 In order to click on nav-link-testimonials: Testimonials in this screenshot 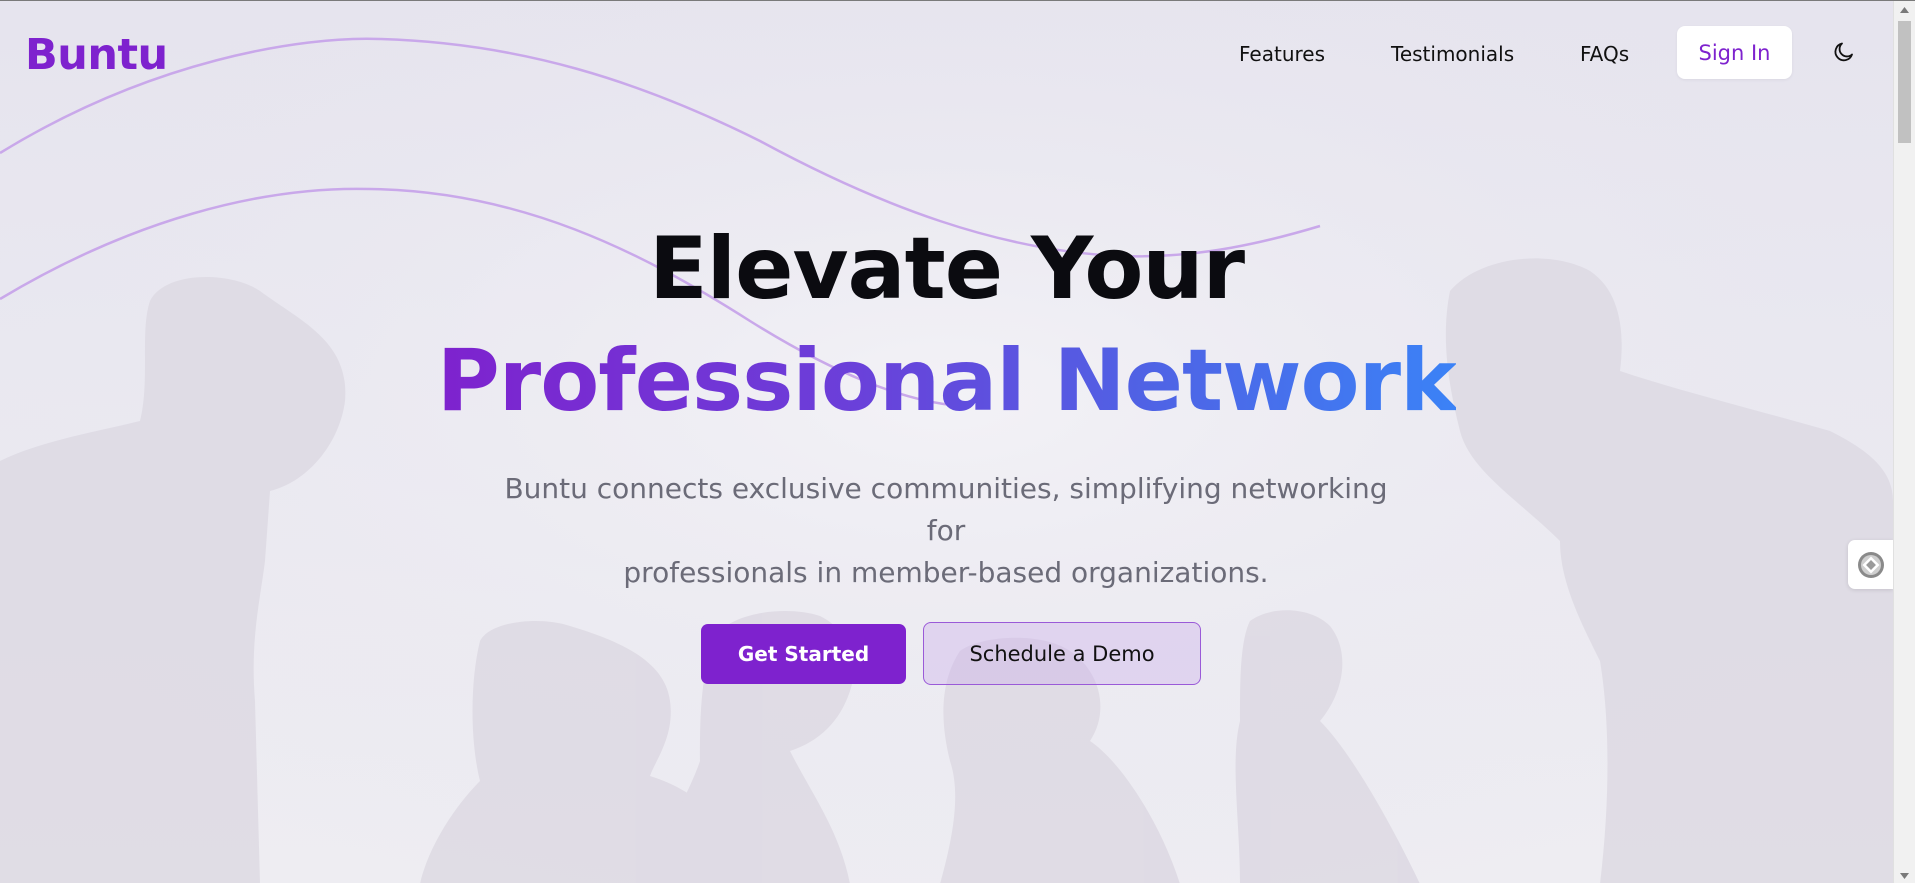, I will do `click(1452, 54)`.